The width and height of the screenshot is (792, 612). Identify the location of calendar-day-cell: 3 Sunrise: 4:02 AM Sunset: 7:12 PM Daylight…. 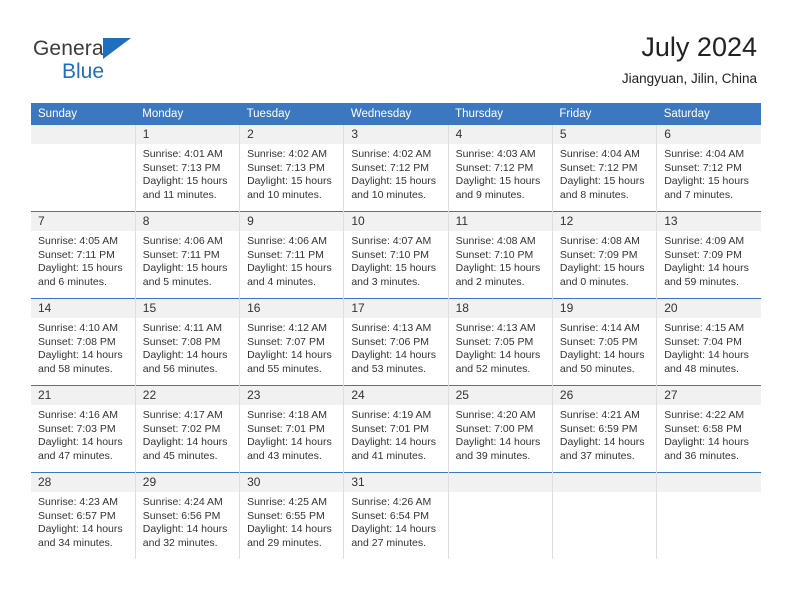
(396, 168).